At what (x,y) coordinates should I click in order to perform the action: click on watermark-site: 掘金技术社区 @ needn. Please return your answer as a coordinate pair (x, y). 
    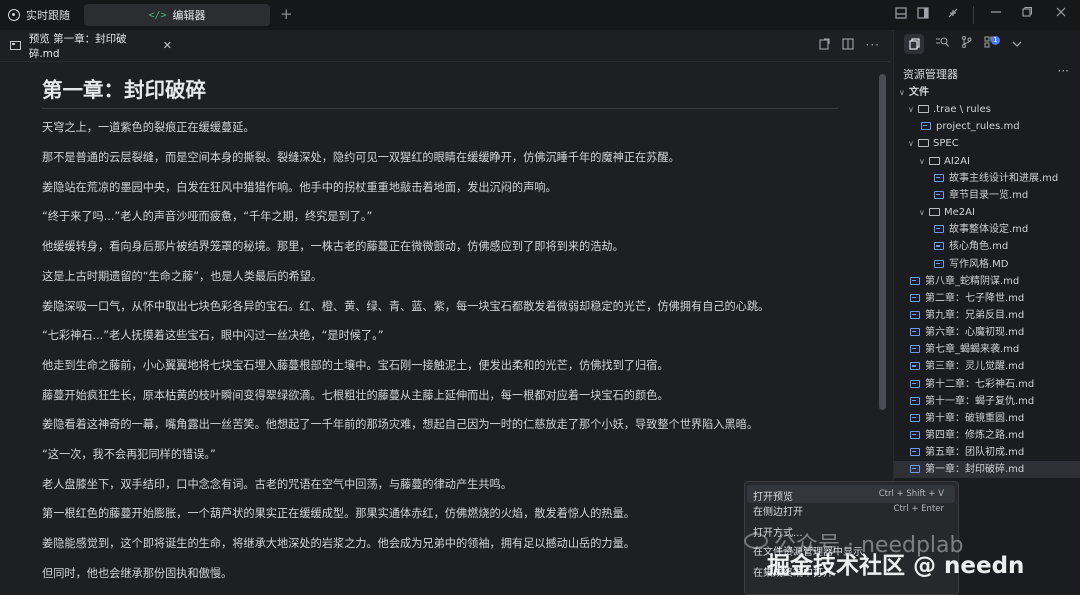
    Looking at the image, I should click on (896, 566).